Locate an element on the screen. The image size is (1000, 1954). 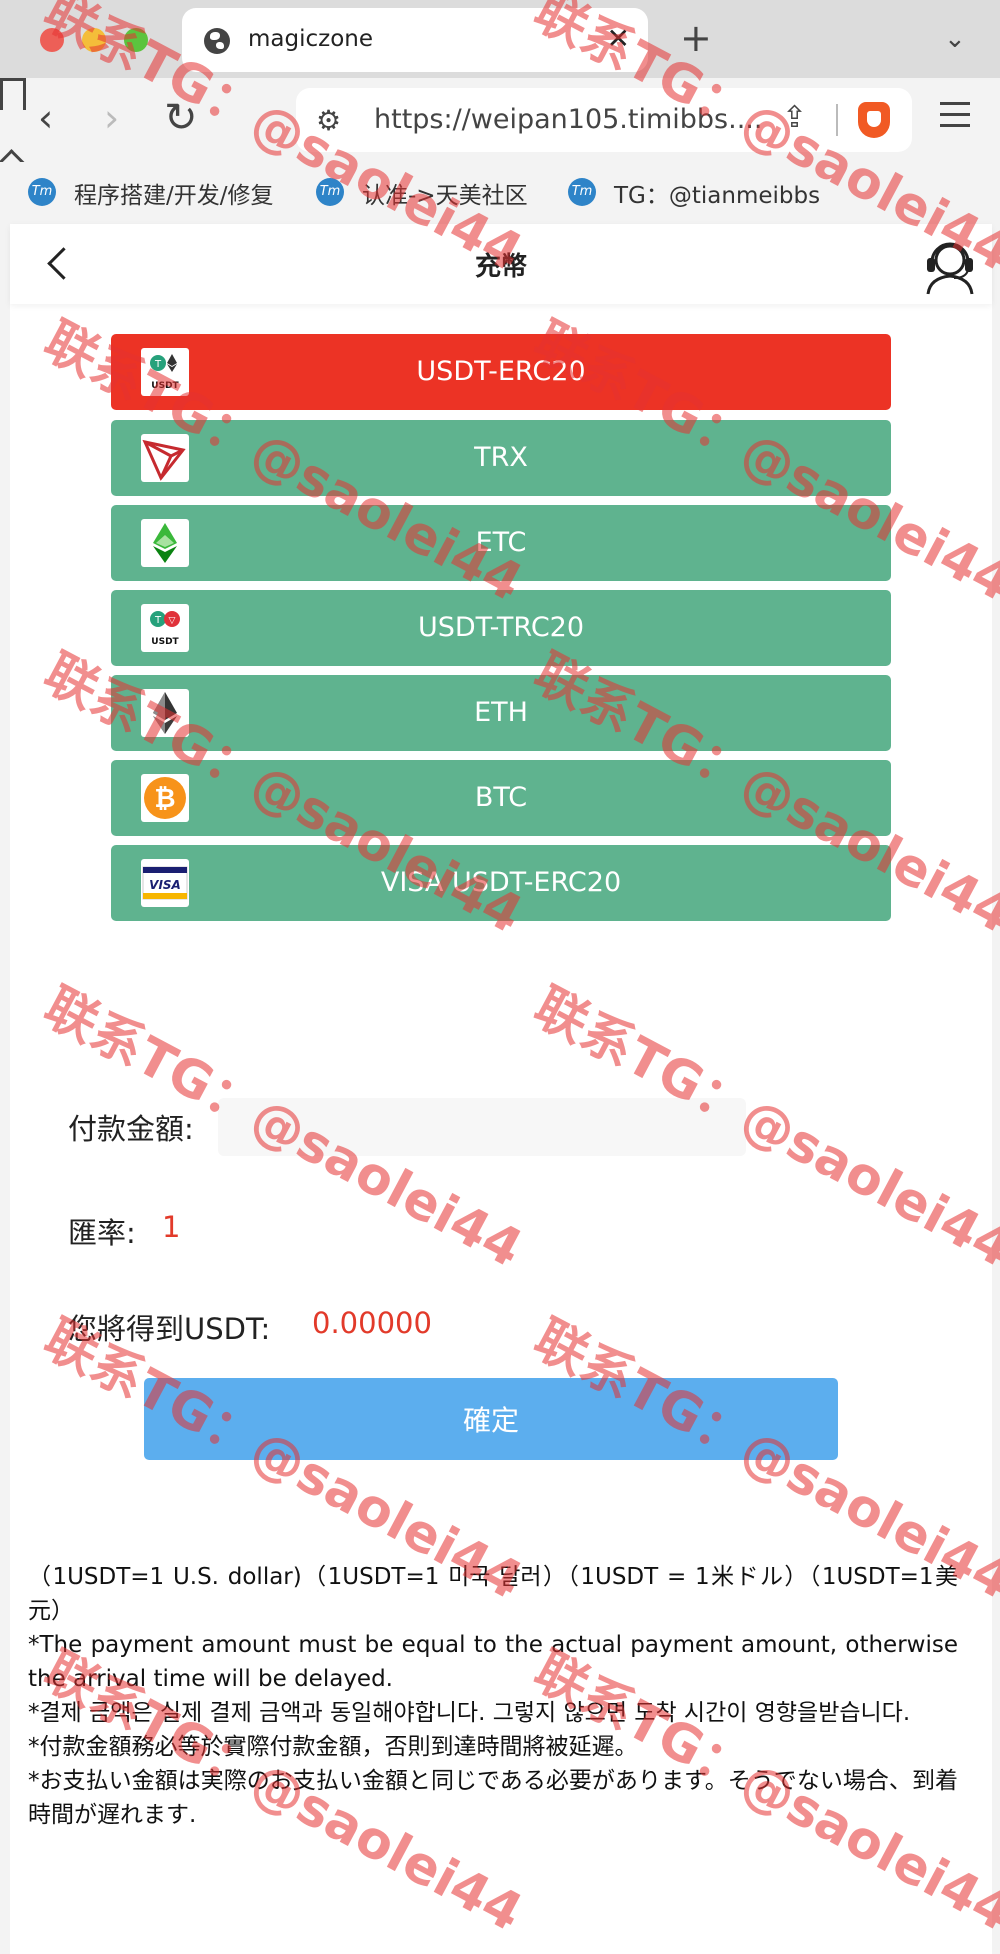
forward-arrow-icon: › is located at coordinates (111, 118).